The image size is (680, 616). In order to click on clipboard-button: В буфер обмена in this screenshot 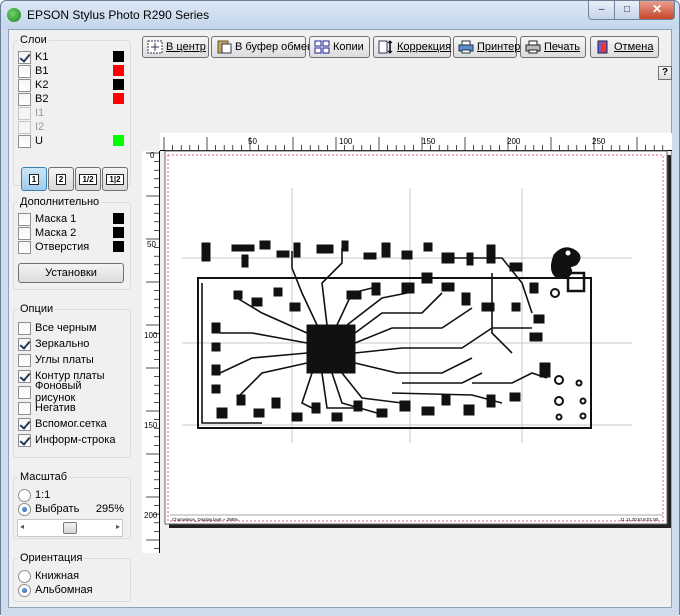, I will do `click(265, 47)`.